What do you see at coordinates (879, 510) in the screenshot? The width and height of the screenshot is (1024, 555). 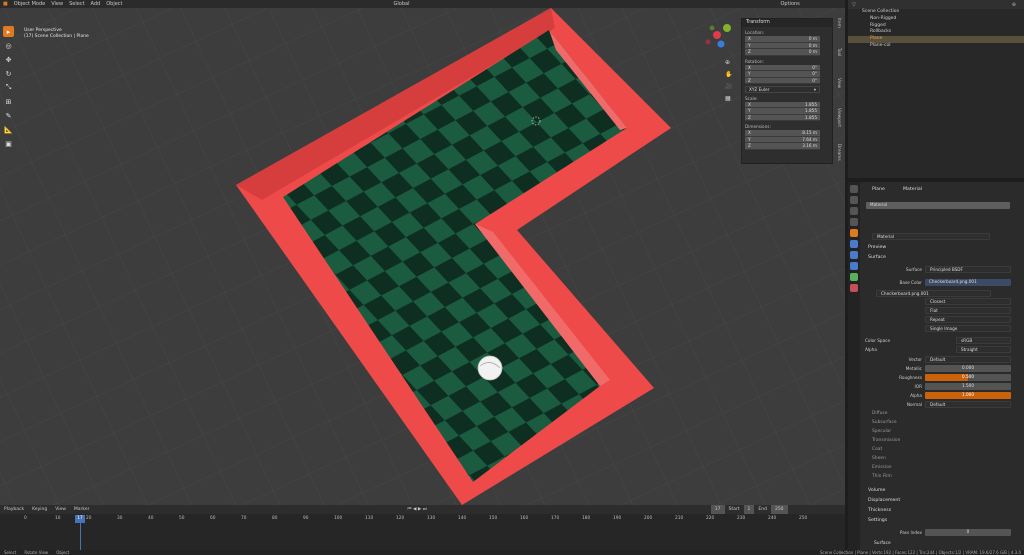 I see `thickness-panel: Thickness` at bounding box center [879, 510].